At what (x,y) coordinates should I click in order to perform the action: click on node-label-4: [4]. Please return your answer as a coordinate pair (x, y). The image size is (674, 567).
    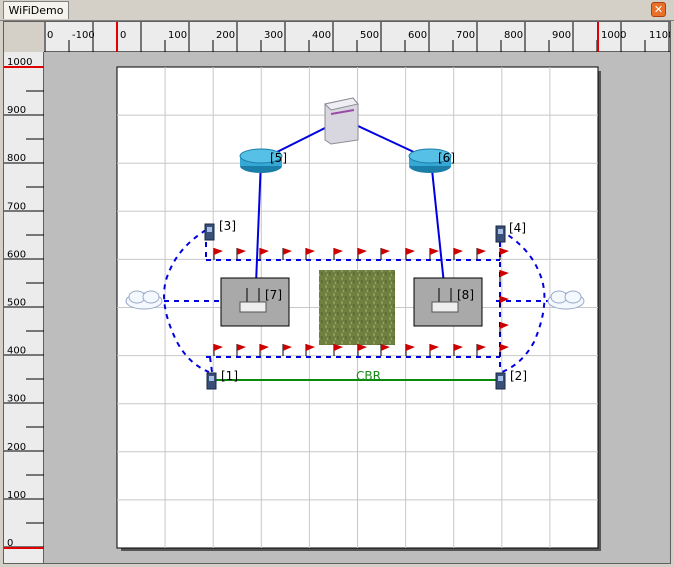
    Looking at the image, I should click on (517, 228).